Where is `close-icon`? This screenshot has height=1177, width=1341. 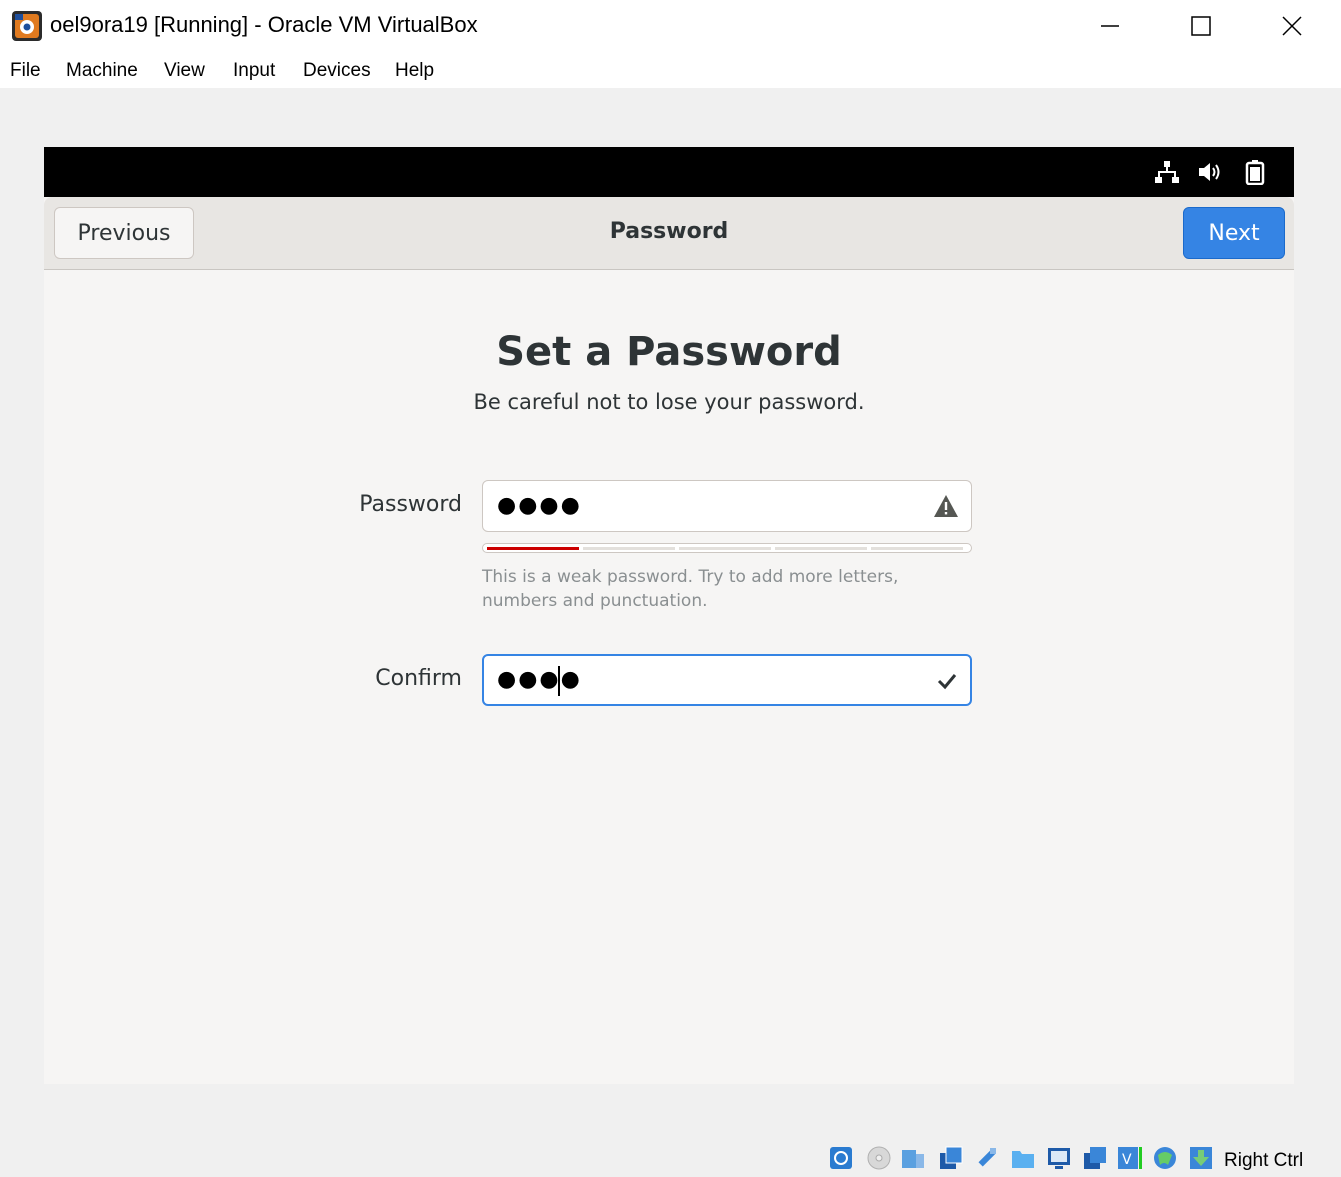 close-icon is located at coordinates (1292, 26).